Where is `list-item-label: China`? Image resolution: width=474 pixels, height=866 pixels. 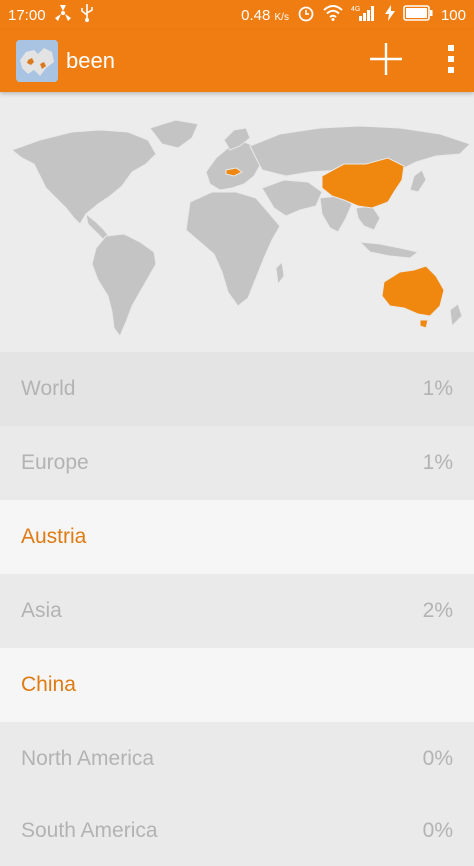 list-item-label: China is located at coordinates (48, 684).